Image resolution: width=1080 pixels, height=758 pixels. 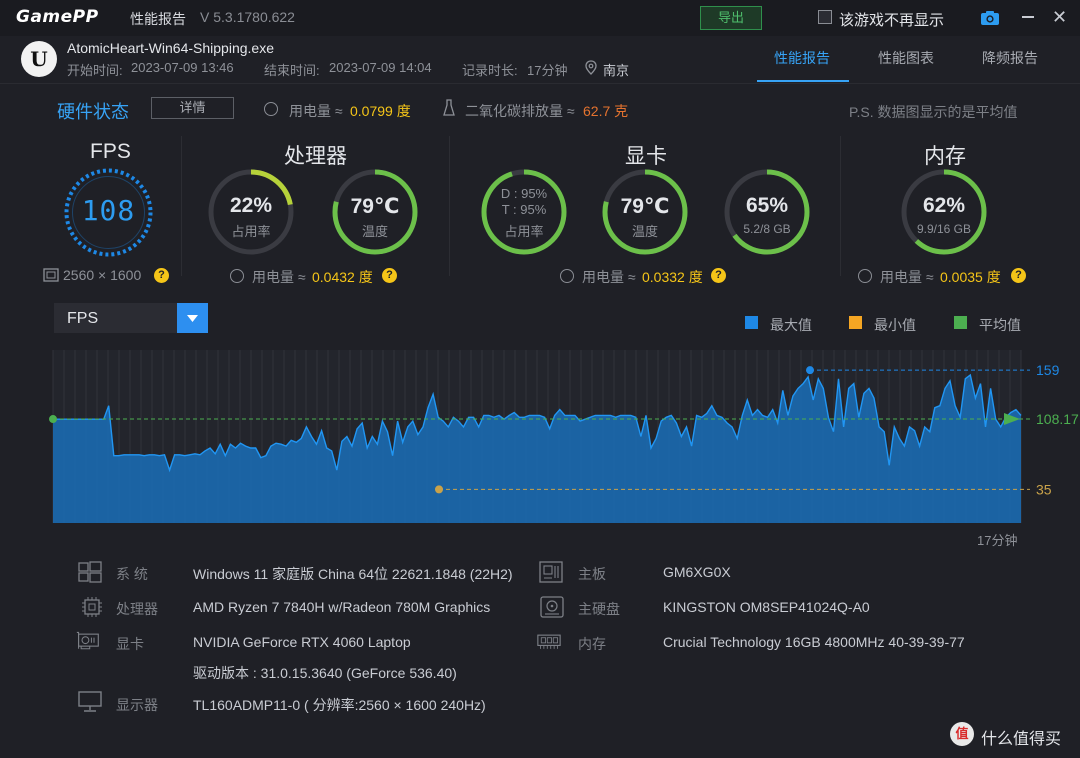 I want to click on duration-label: 记录时长:, so click(x=490, y=70).